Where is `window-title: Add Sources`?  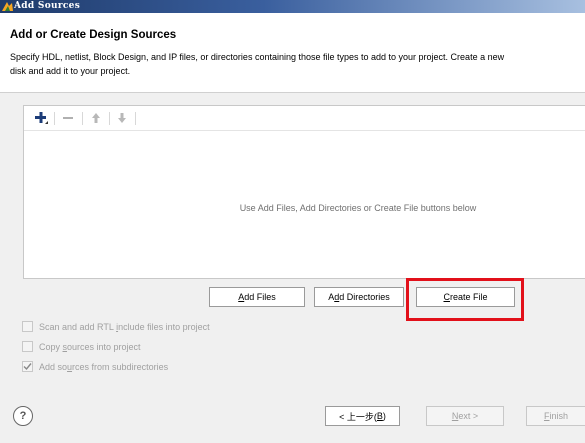 window-title: Add Sources is located at coordinates (47, 6).